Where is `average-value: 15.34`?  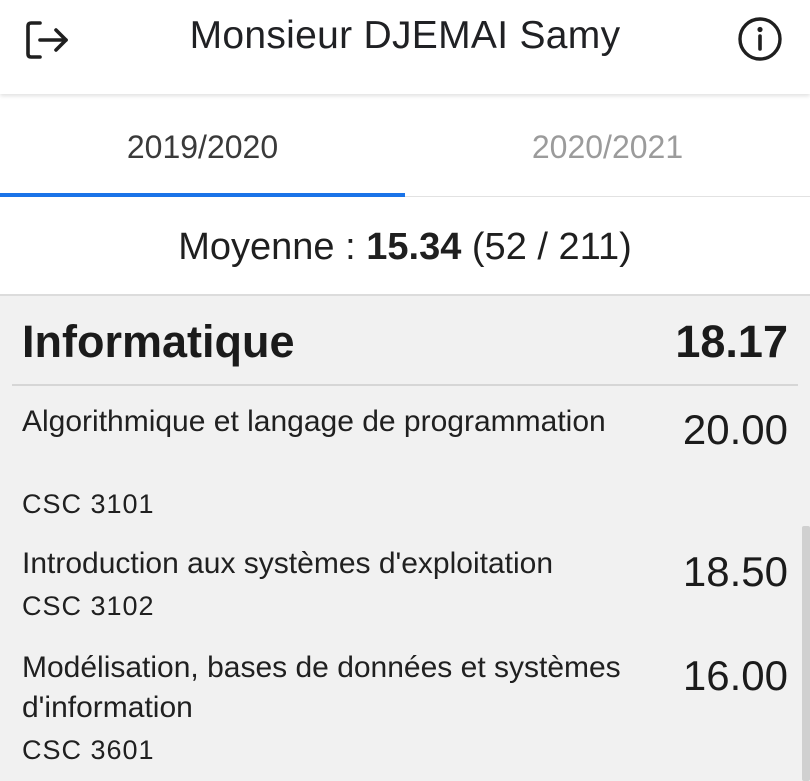 average-value: 15.34 is located at coordinates (414, 247).